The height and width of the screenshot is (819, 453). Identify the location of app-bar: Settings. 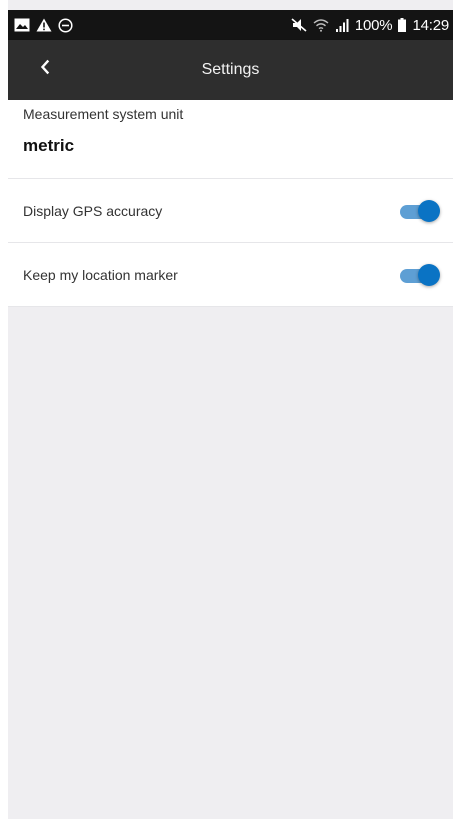
(230, 70).